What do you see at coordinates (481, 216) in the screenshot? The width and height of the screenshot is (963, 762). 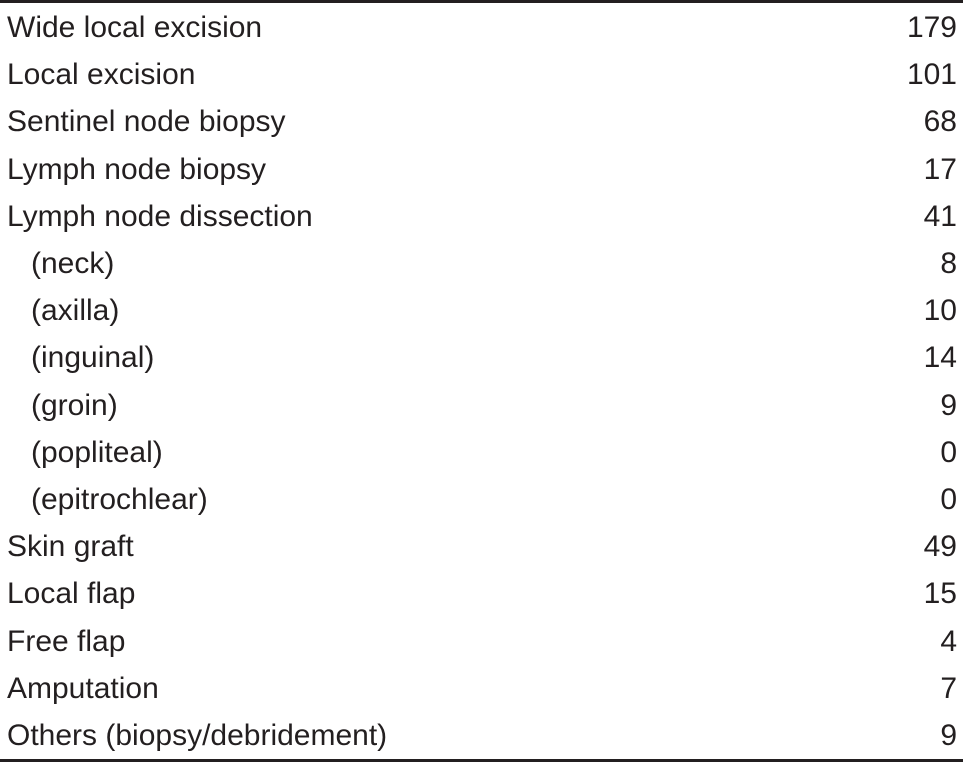 I see `table-row: Lymph node dissection 41` at bounding box center [481, 216].